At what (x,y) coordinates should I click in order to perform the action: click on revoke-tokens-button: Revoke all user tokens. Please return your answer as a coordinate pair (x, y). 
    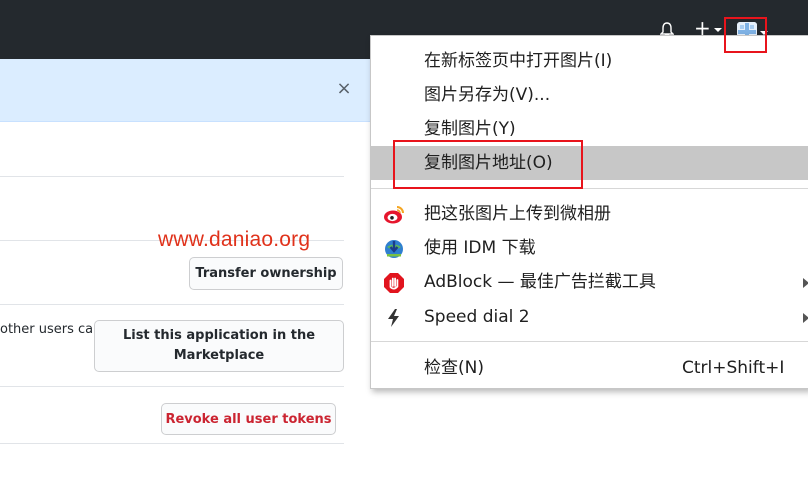
    Looking at the image, I should click on (248, 419).